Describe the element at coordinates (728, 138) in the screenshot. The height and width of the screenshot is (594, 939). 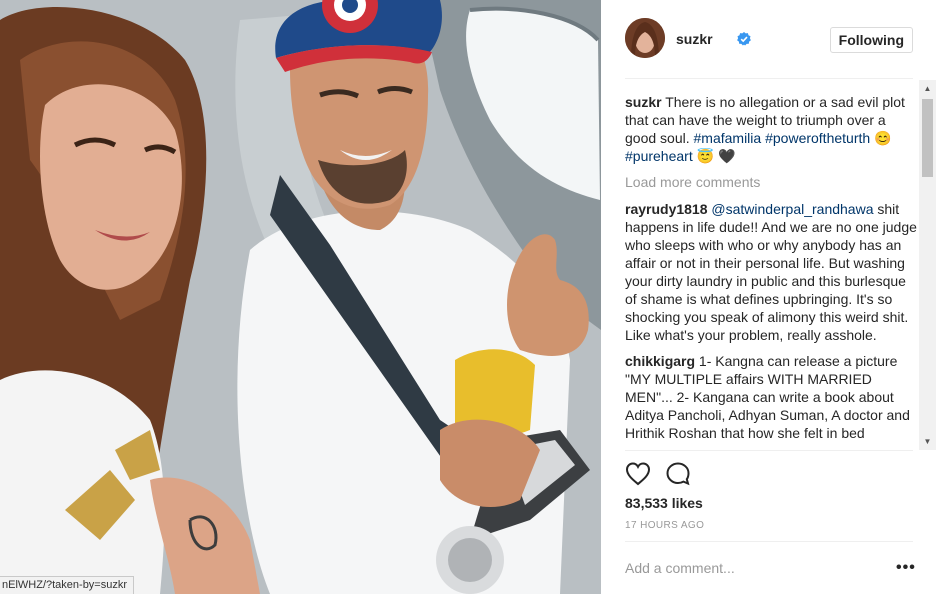
I see `hashtag-link: #mafamilia` at that location.